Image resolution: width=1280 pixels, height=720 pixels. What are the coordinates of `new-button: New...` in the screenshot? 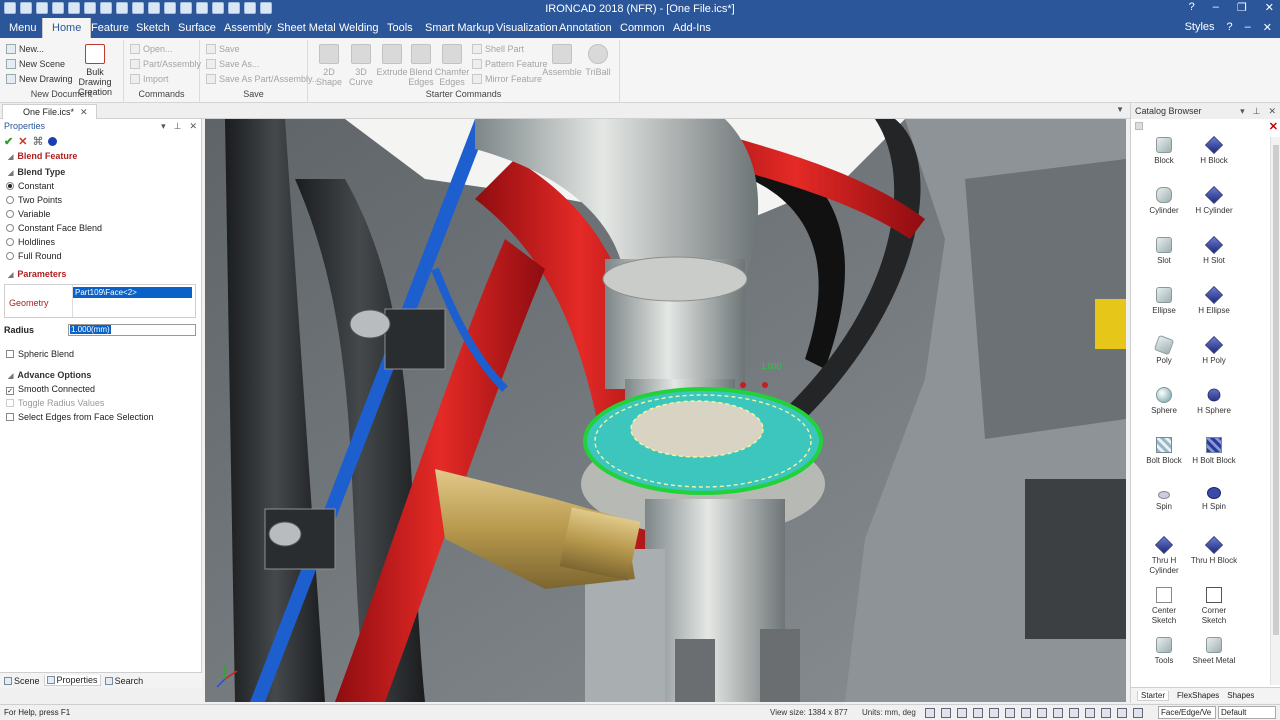 It's located at (25, 49).